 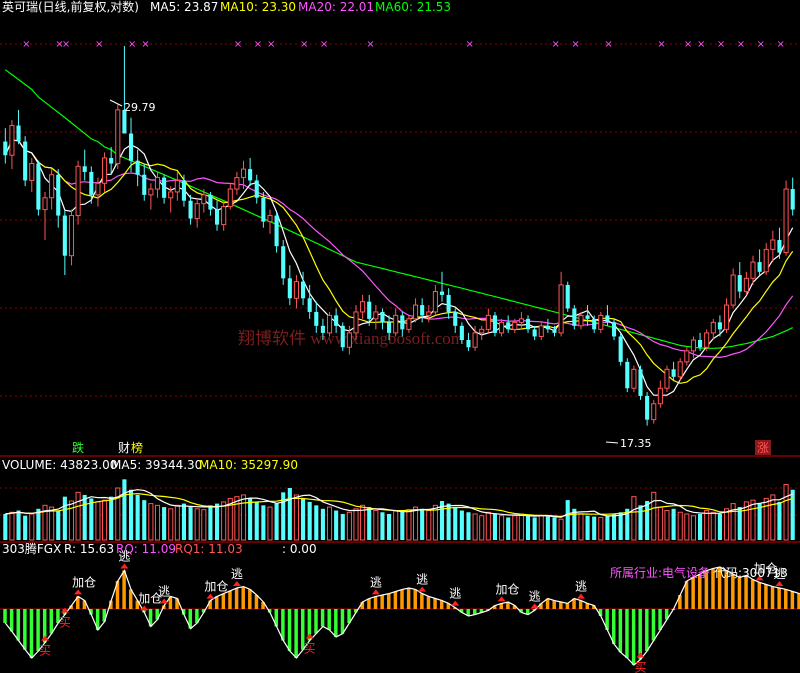 I want to click on indicator-name: 303腾FGX, so click(x=31, y=548).